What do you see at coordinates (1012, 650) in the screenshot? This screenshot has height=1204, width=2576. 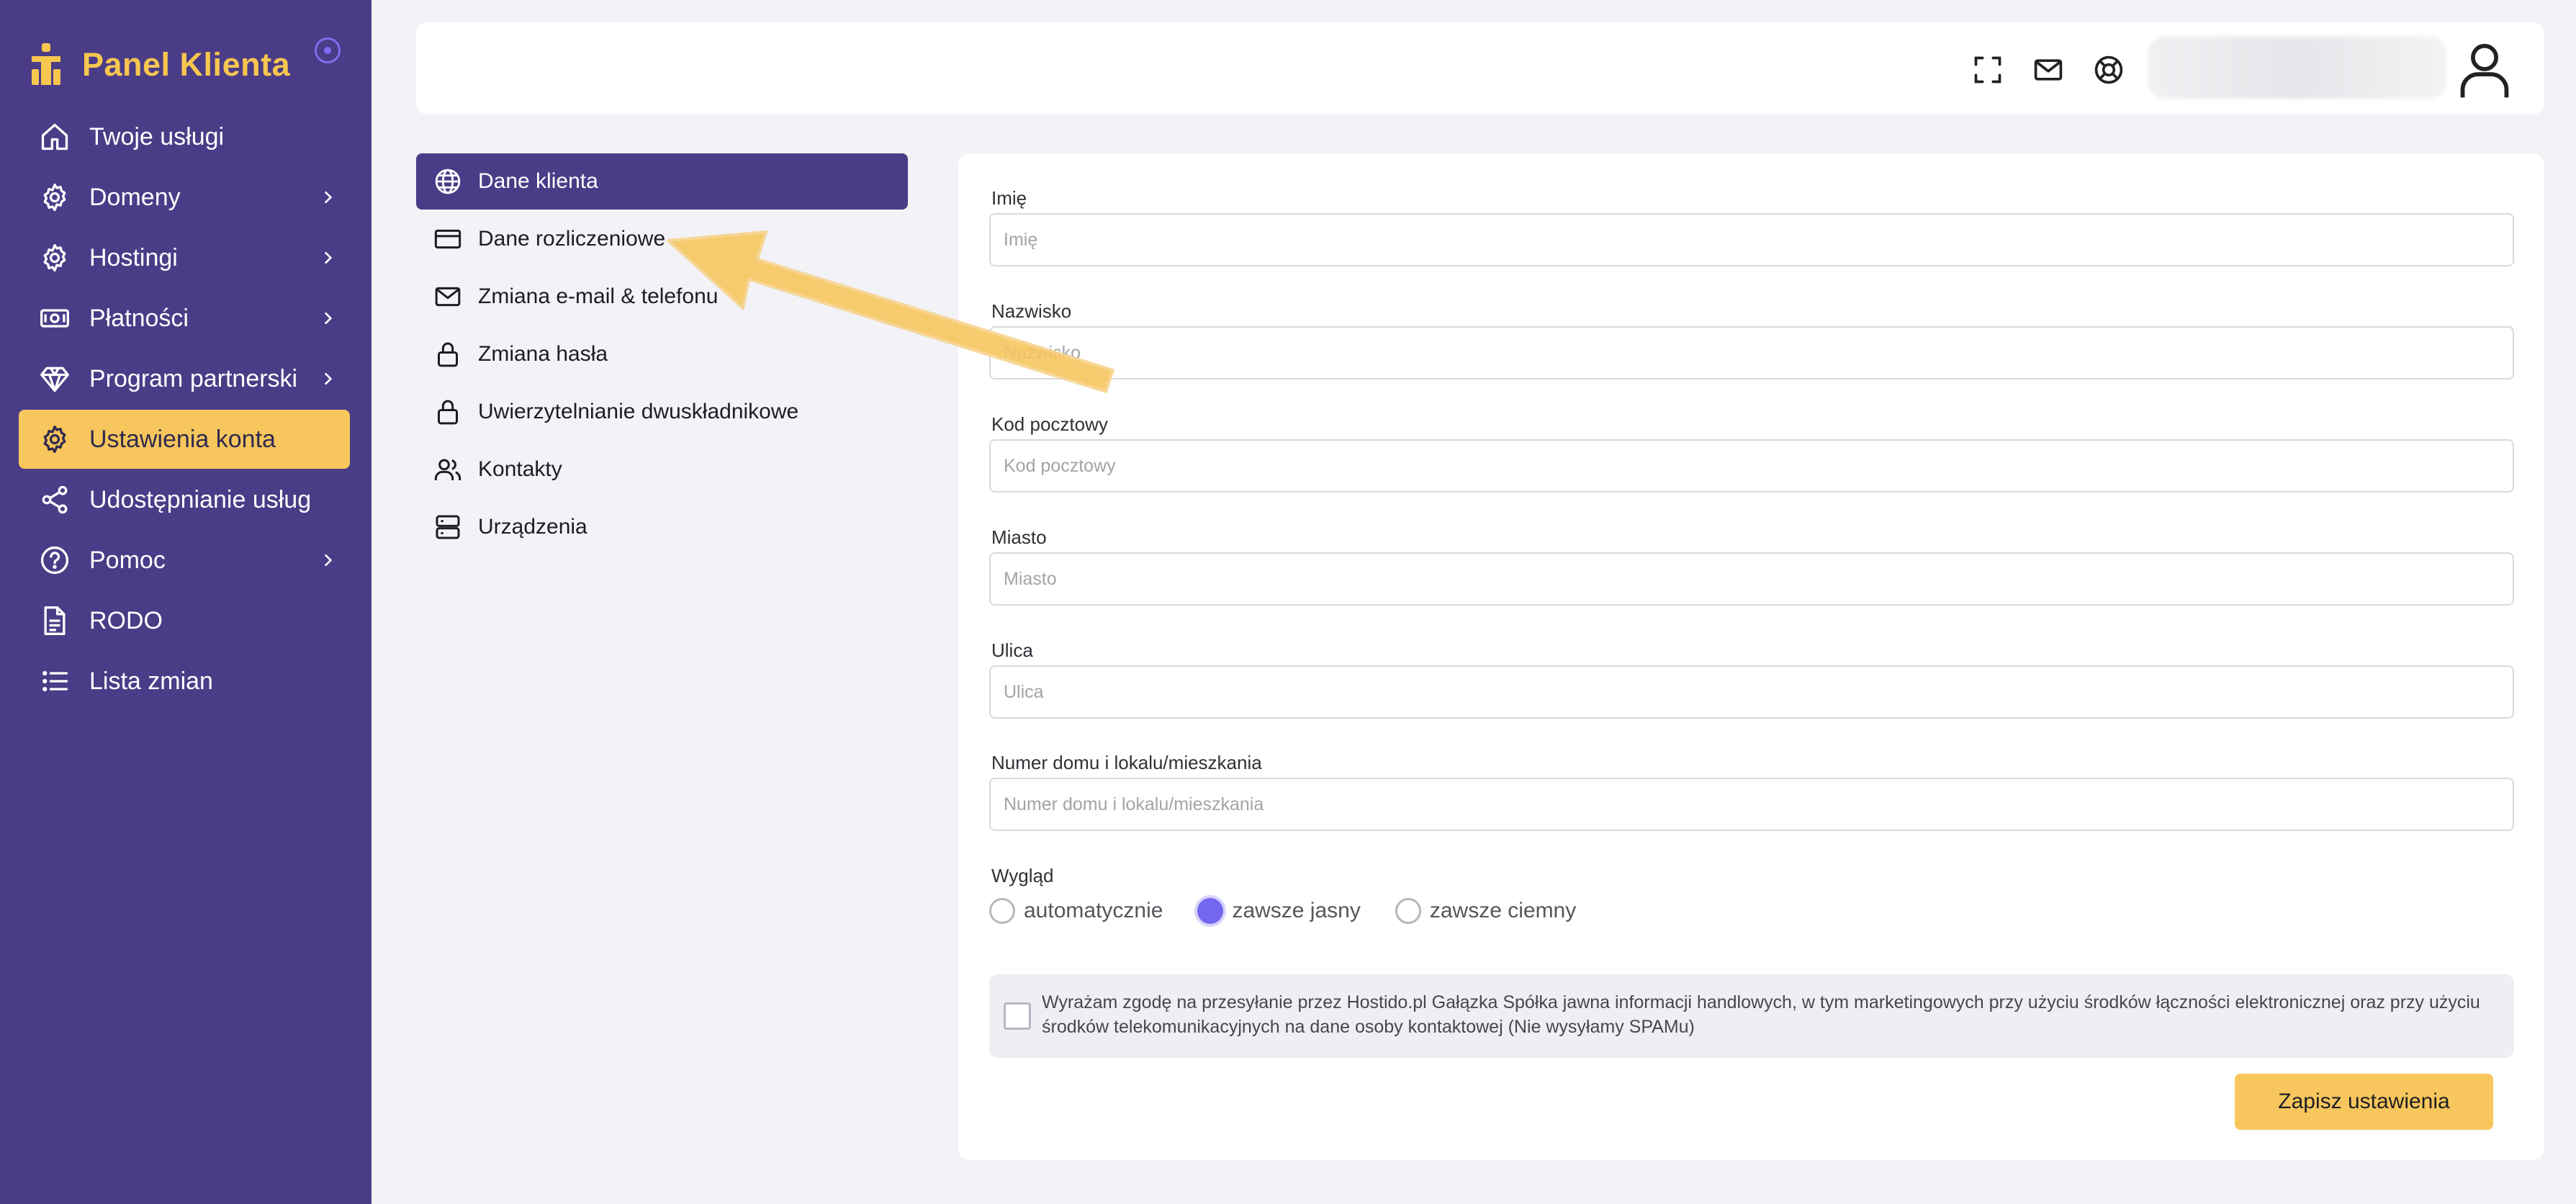 I see `street-label: Ulica` at bounding box center [1012, 650].